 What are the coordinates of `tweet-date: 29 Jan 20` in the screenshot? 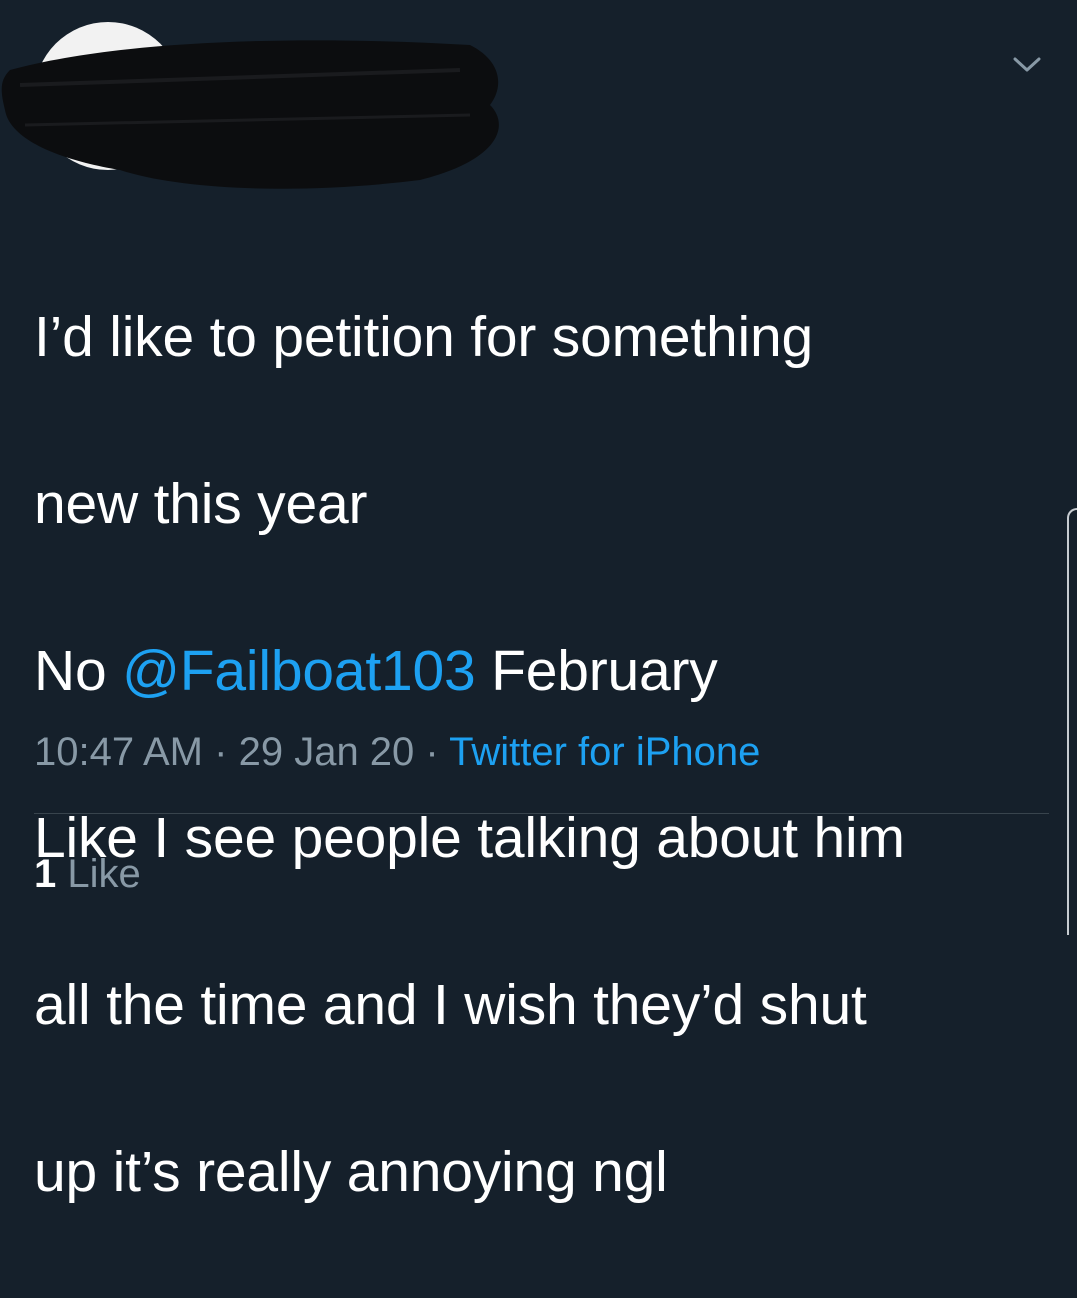 It's located at (326, 752).